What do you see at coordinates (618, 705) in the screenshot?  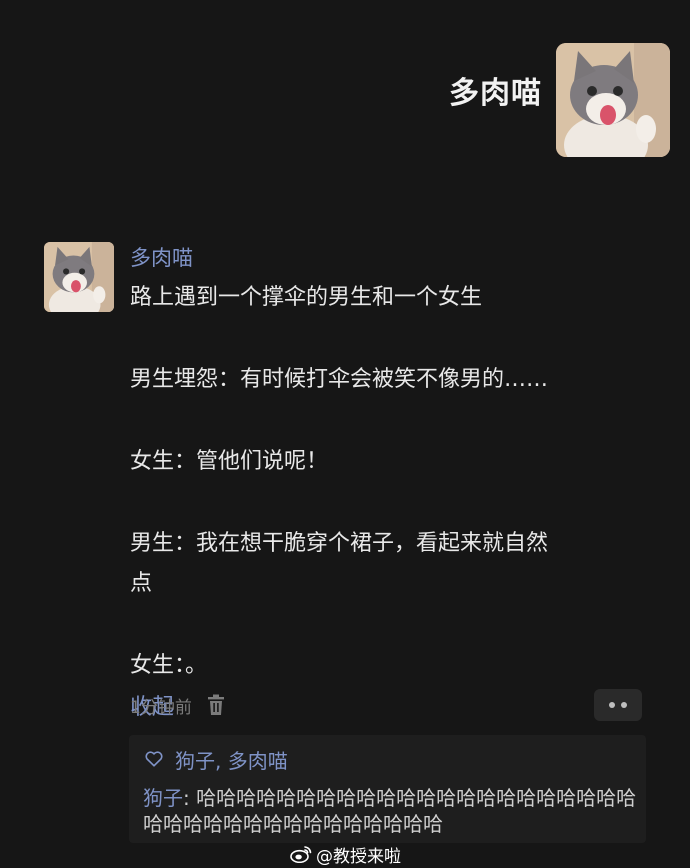 I see `more-options-button` at bounding box center [618, 705].